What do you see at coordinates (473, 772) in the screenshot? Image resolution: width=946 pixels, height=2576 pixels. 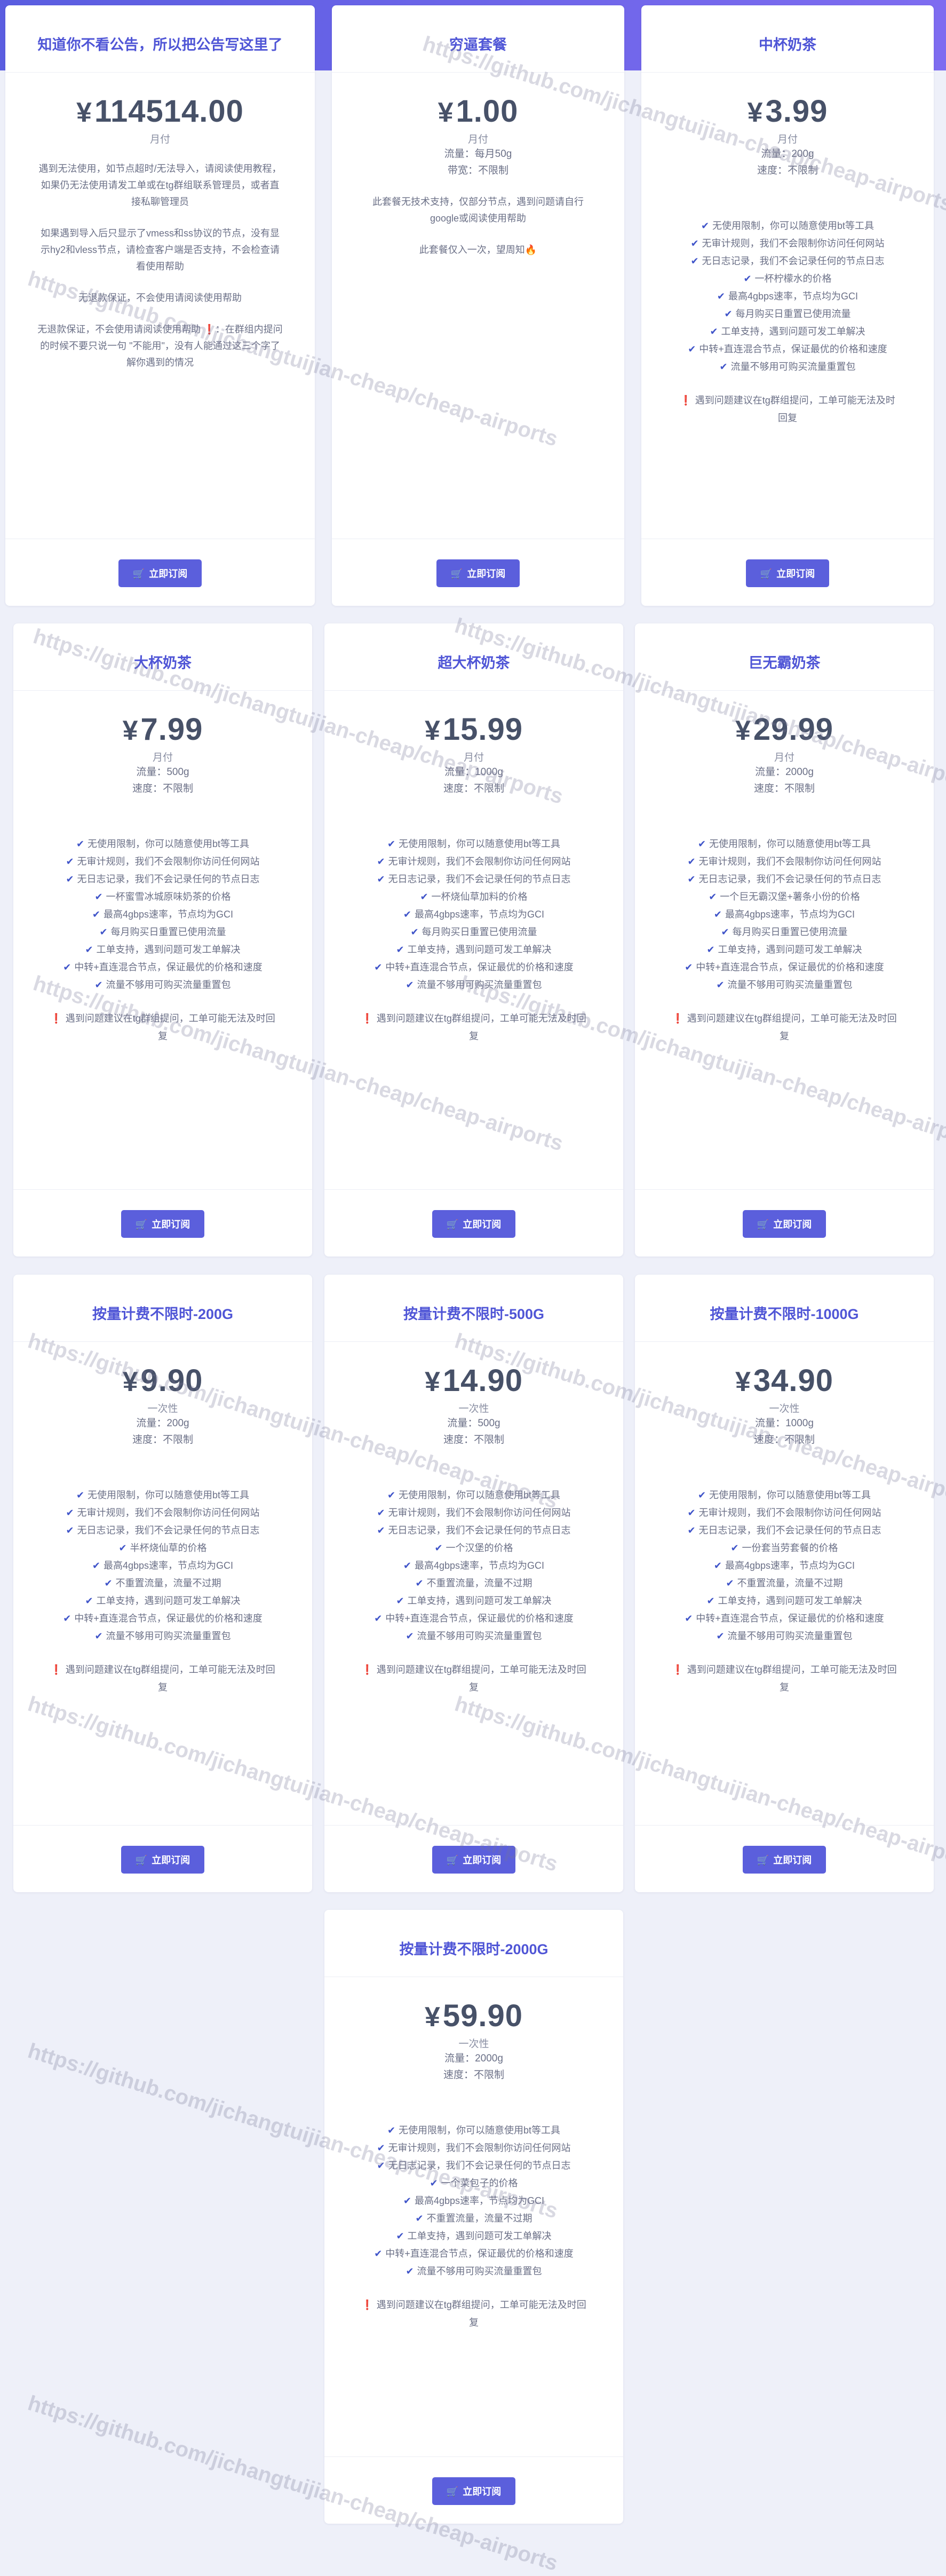 I see `plan-spec: 流量：1000g` at bounding box center [473, 772].